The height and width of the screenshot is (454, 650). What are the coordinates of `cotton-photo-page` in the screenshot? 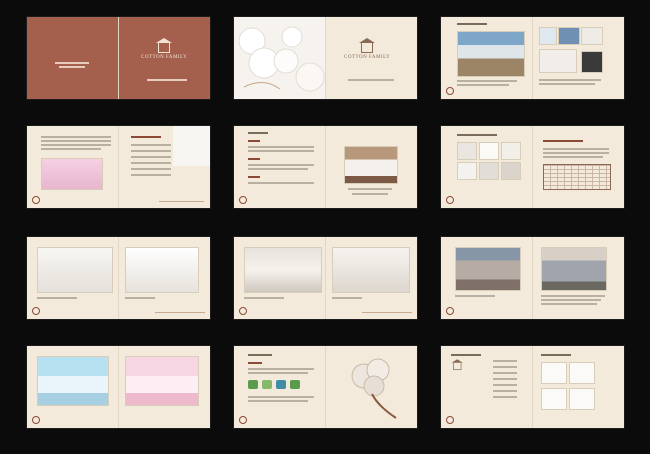 It's located at (280, 58).